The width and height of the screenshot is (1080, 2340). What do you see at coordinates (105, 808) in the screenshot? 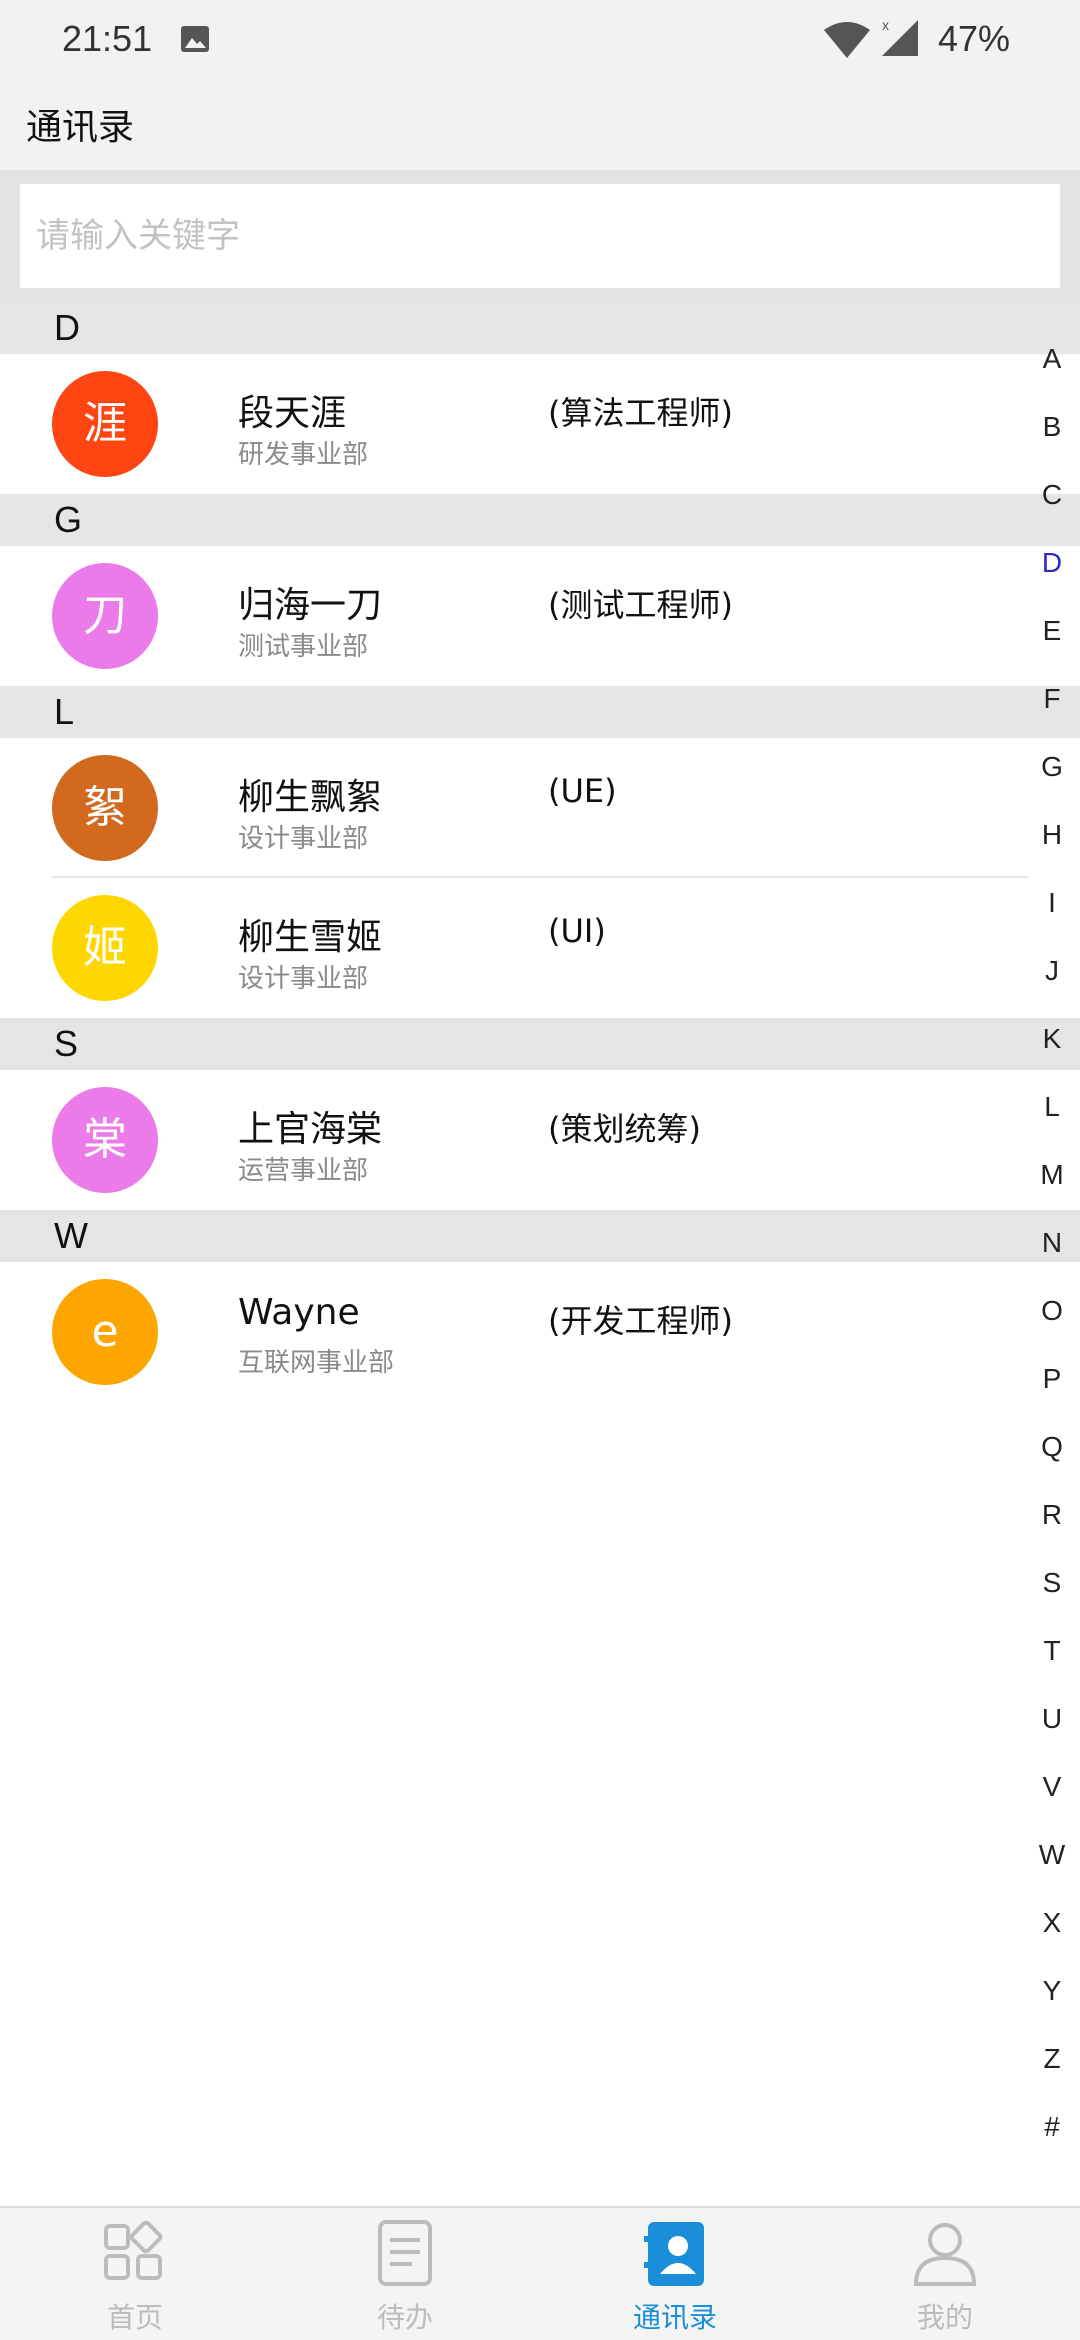
I see `contact-avatar: 絮` at bounding box center [105, 808].